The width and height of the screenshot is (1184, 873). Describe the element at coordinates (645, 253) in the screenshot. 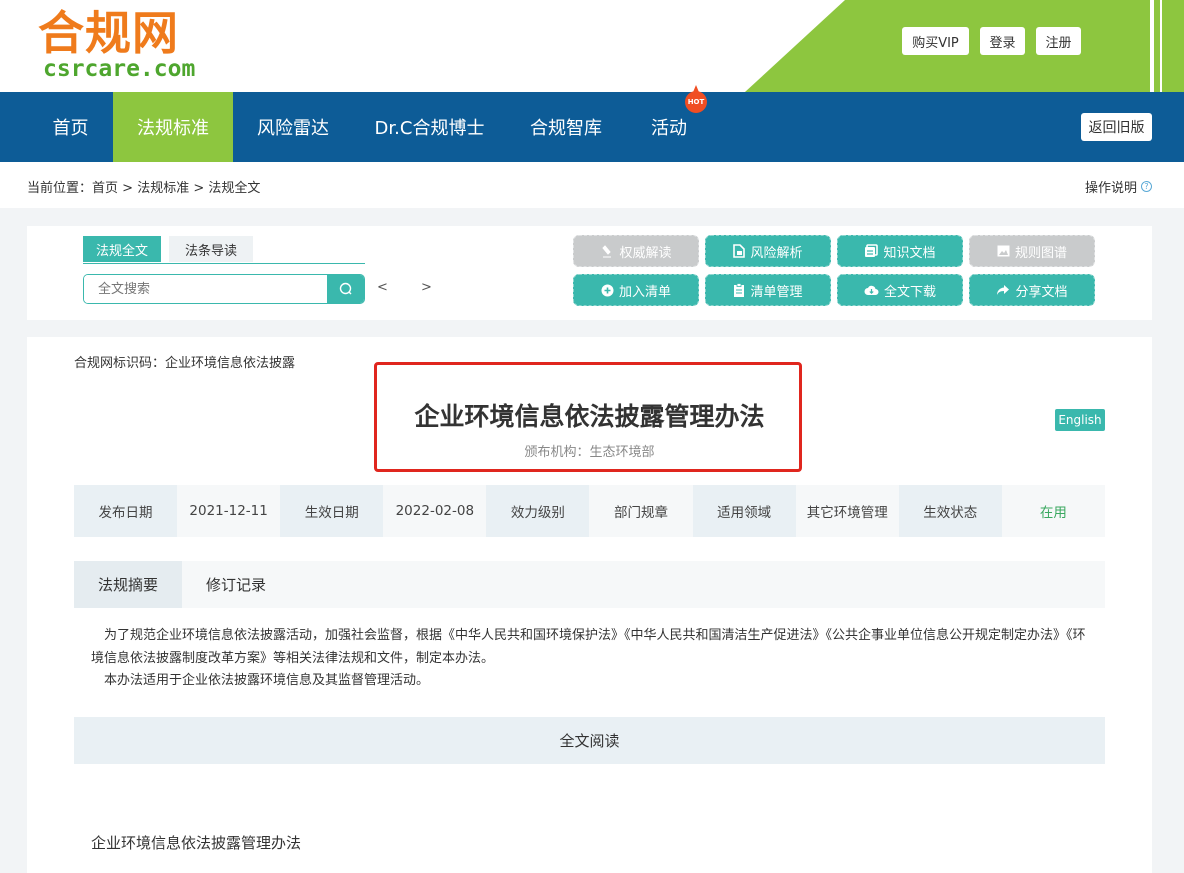

I see `button-label: 权威解读` at that location.